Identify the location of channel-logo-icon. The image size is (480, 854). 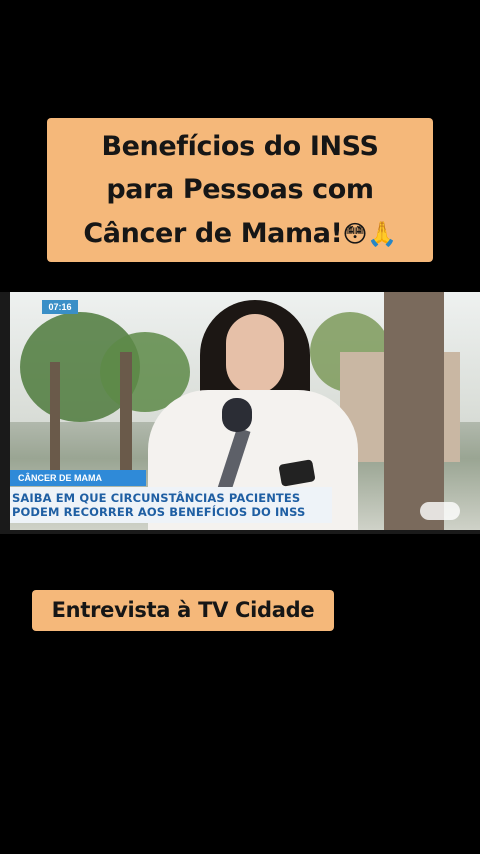
(440, 511).